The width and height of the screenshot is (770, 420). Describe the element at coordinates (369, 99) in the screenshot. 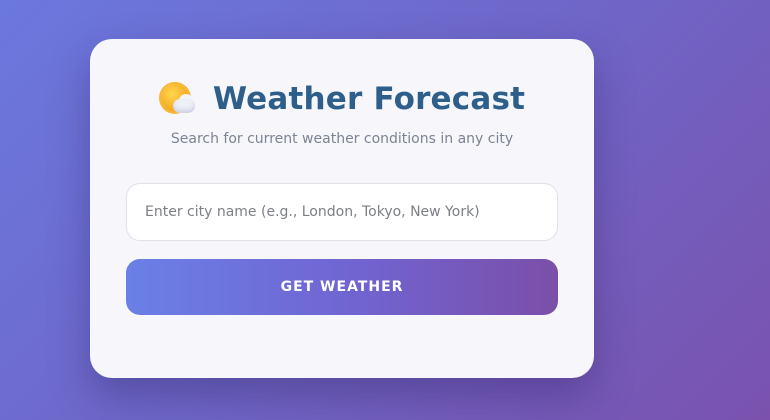

I see `page-title: Weather Forecast` at that location.